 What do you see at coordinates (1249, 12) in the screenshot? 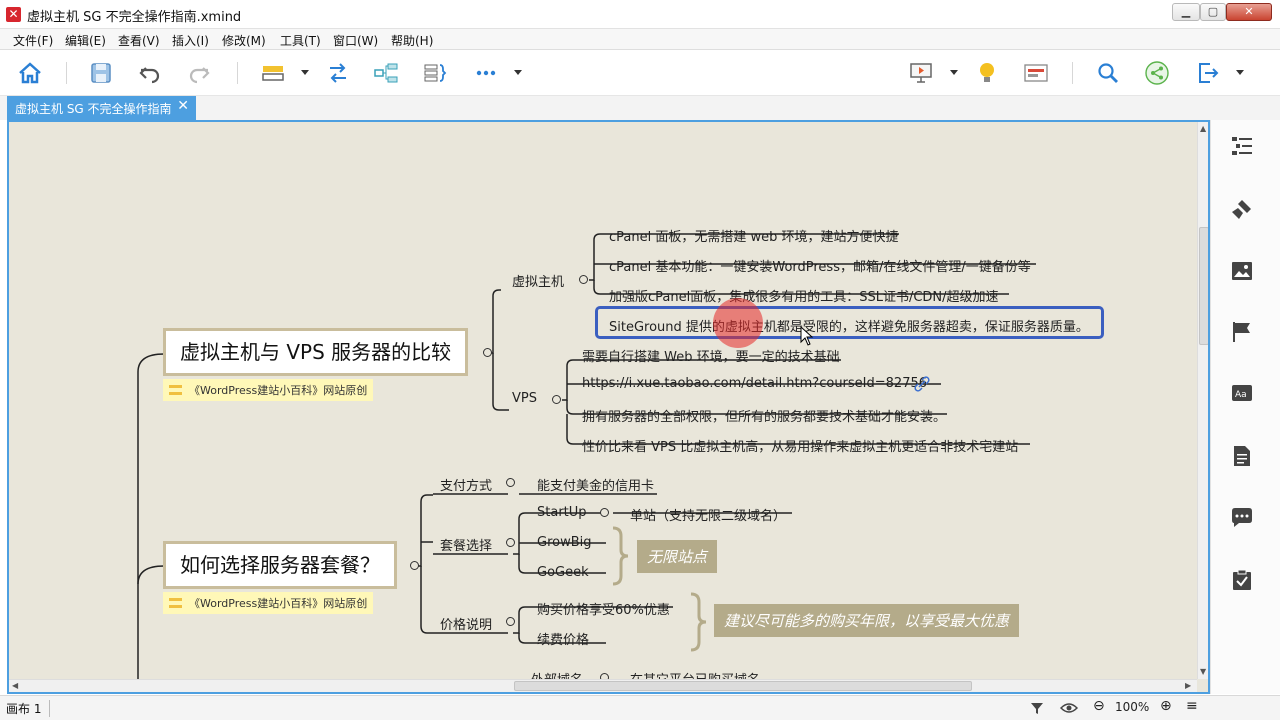
I see `close-button: ✕` at bounding box center [1249, 12].